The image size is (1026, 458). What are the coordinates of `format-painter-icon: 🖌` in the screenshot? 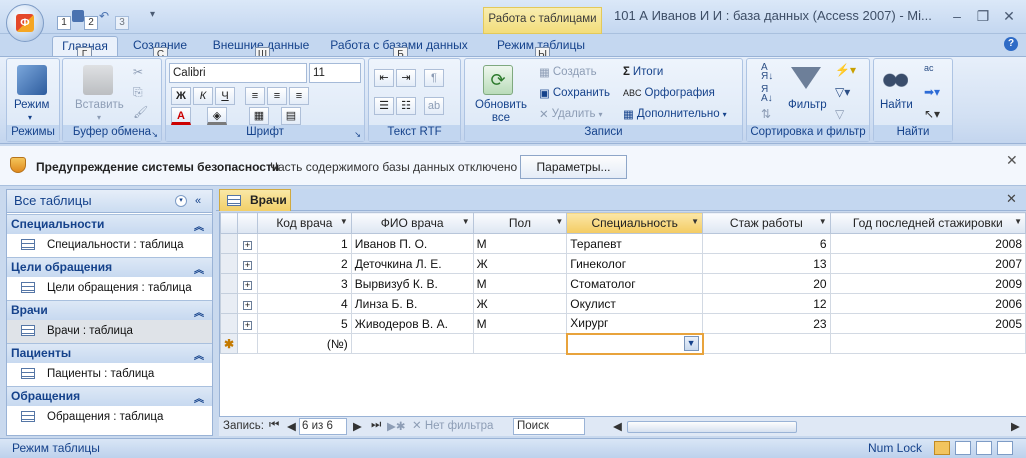 It's located at (140, 112).